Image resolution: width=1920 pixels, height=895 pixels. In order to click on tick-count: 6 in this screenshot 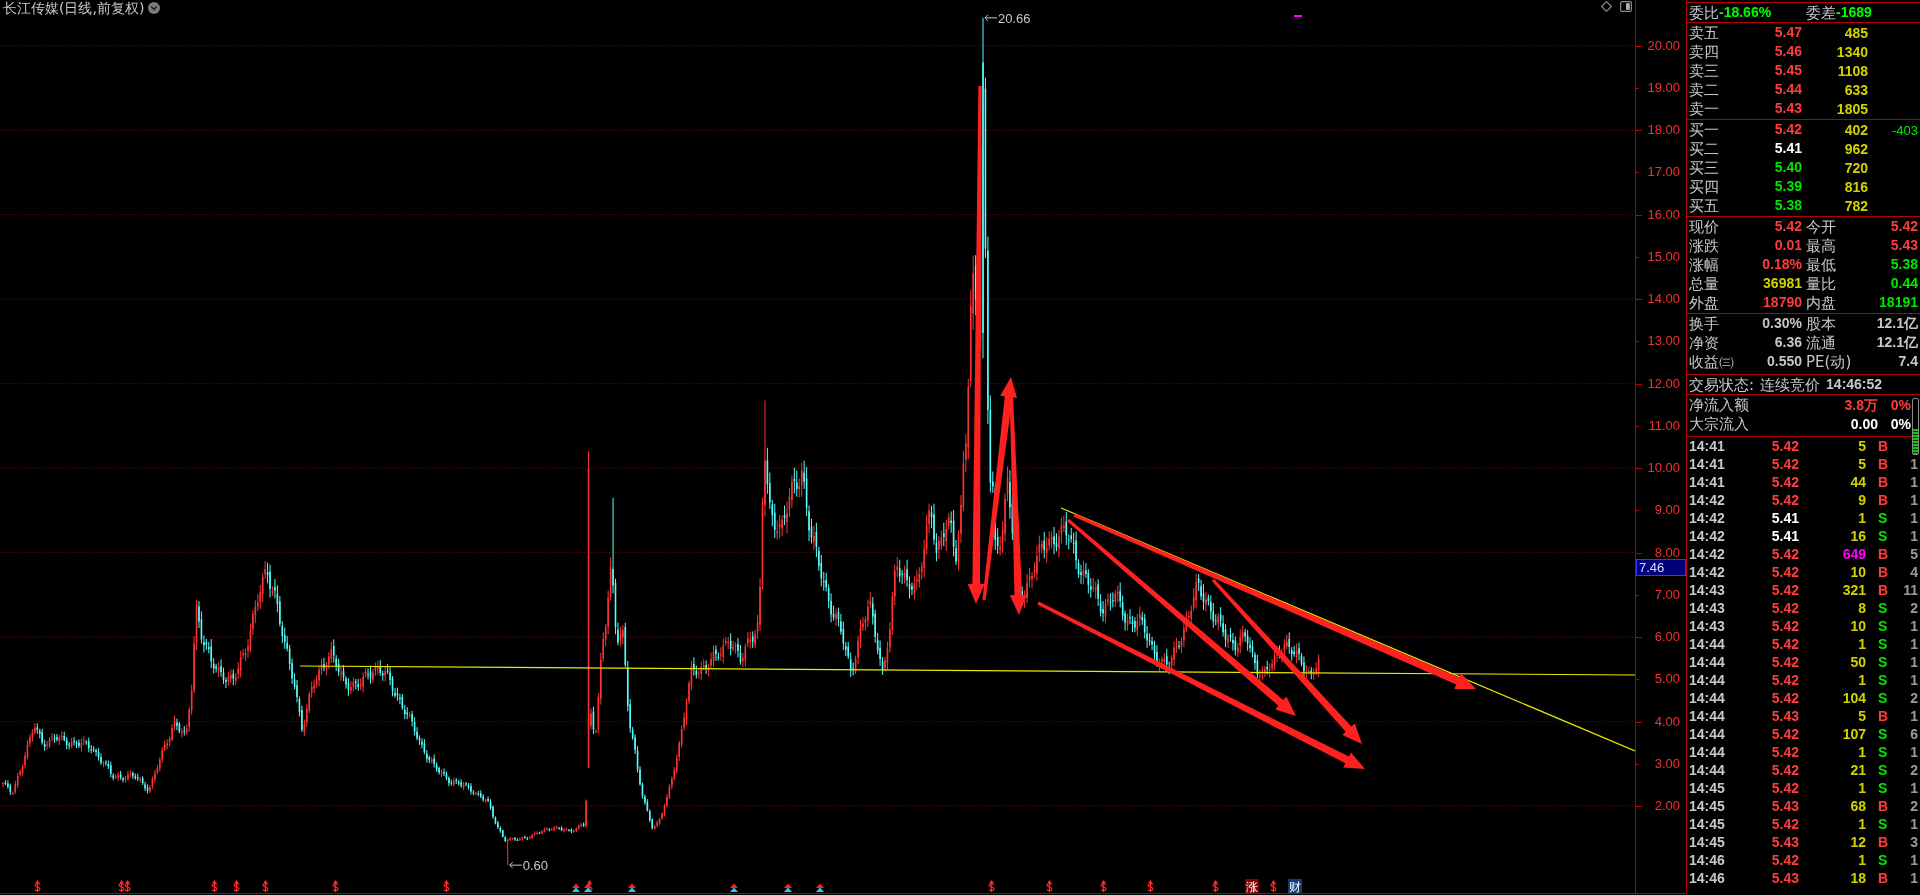, I will do `click(1914, 734)`.